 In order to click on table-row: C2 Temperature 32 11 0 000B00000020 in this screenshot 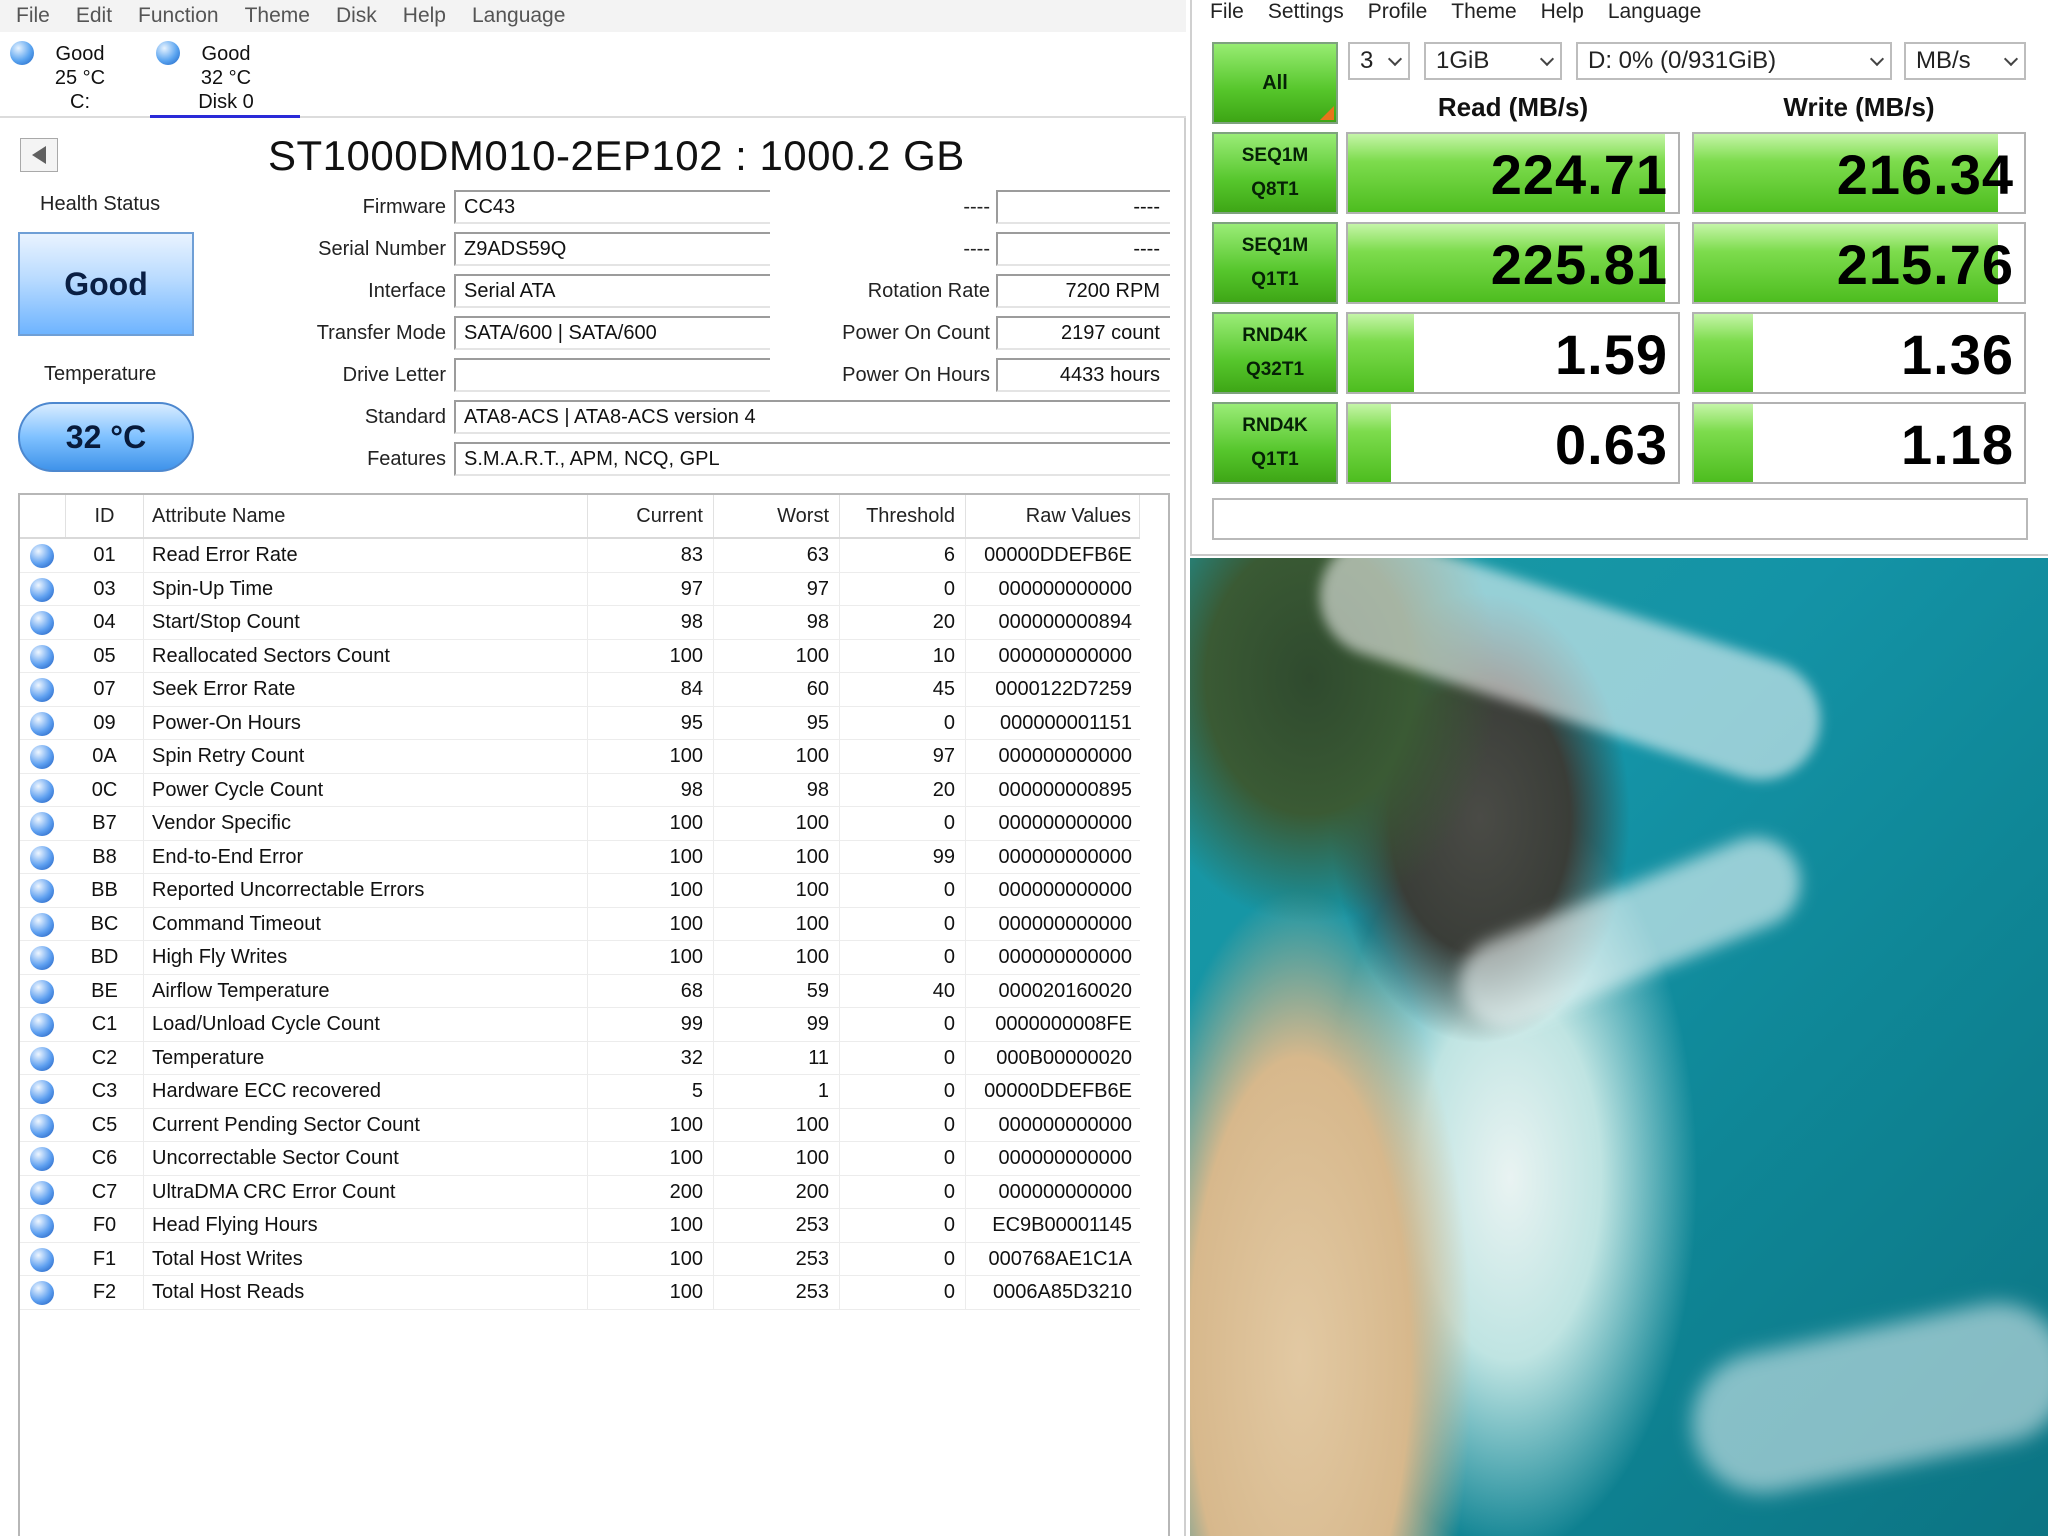, I will do `click(580, 1058)`.